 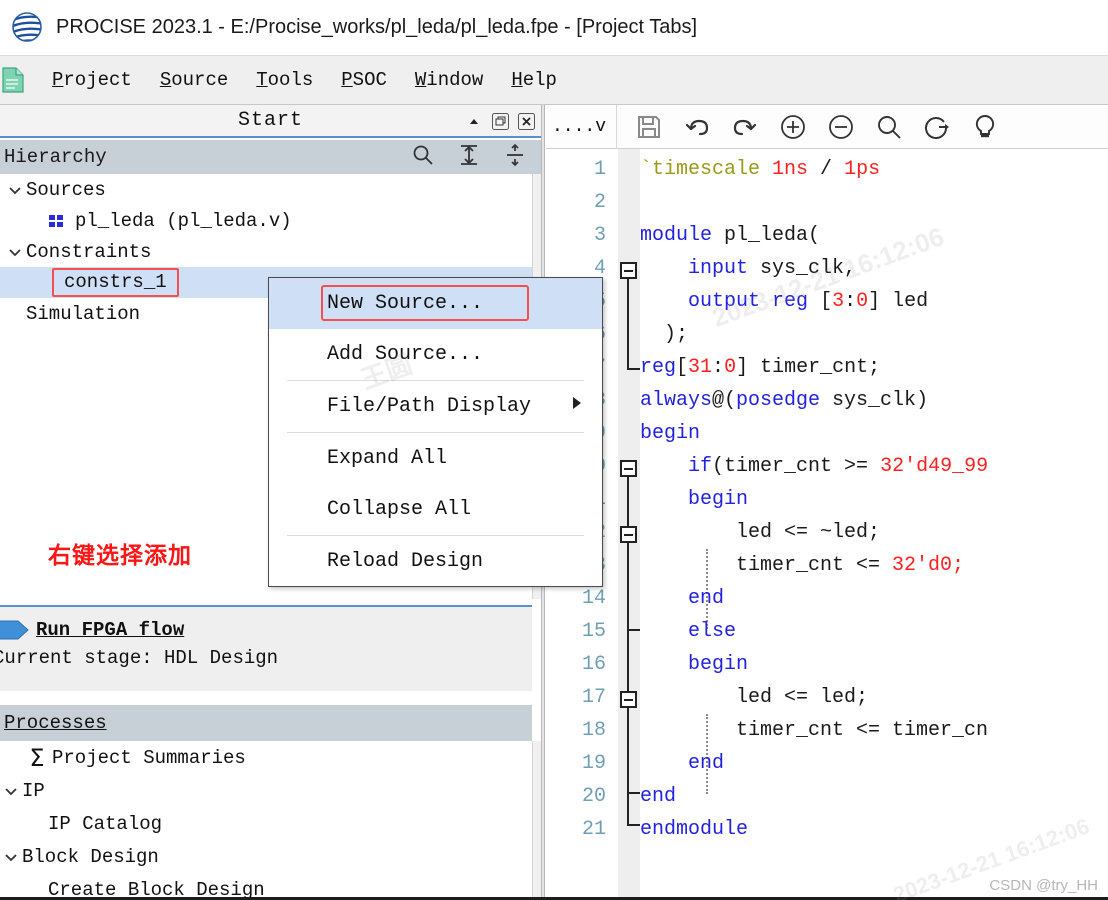 What do you see at coordinates (718, 499) in the screenshot?
I see `code-token: begin` at bounding box center [718, 499].